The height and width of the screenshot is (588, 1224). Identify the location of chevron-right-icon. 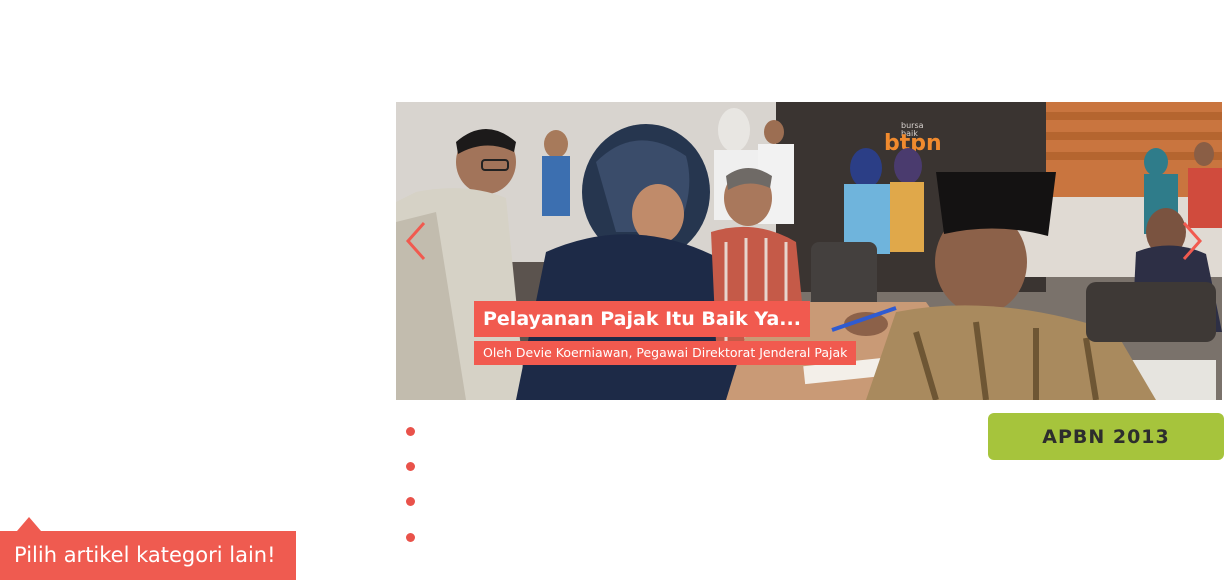
(1192, 241).